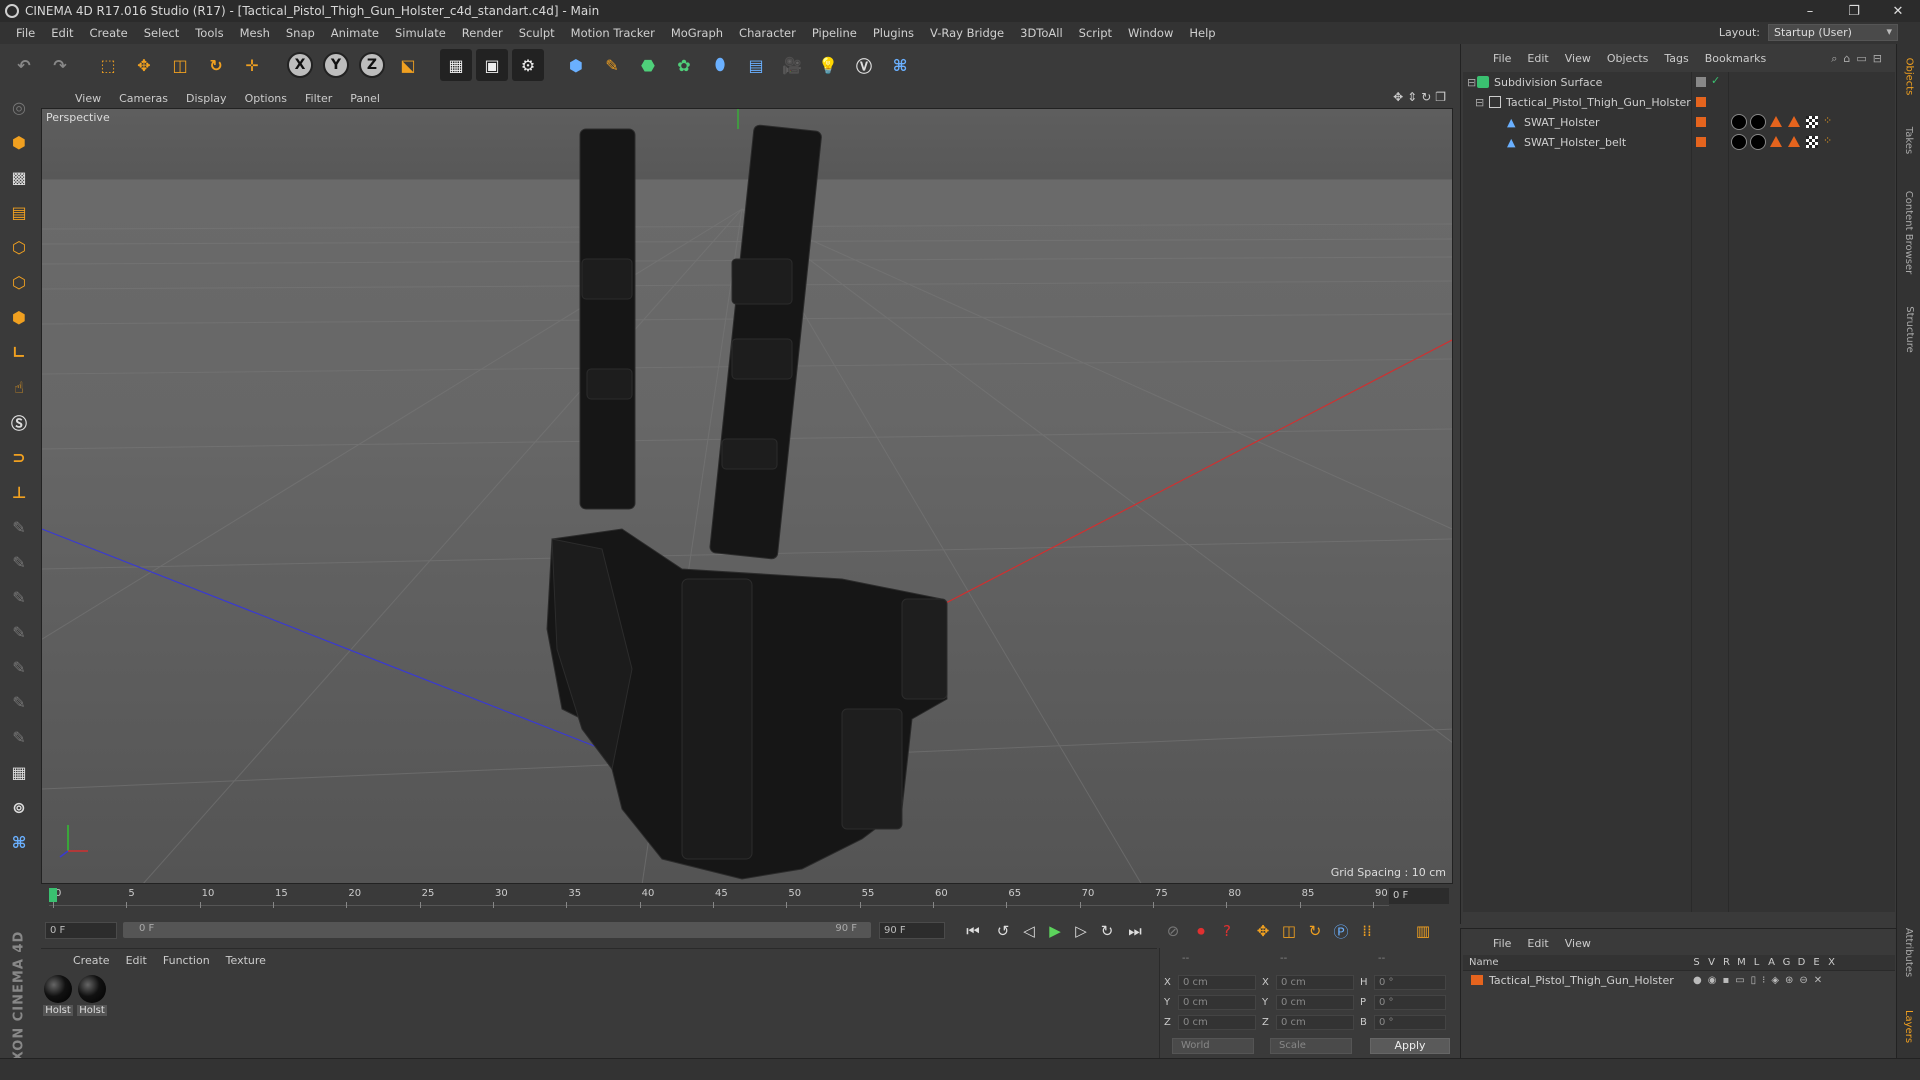 The height and width of the screenshot is (1080, 1920). I want to click on end-frame-field: 90 F, so click(912, 930).